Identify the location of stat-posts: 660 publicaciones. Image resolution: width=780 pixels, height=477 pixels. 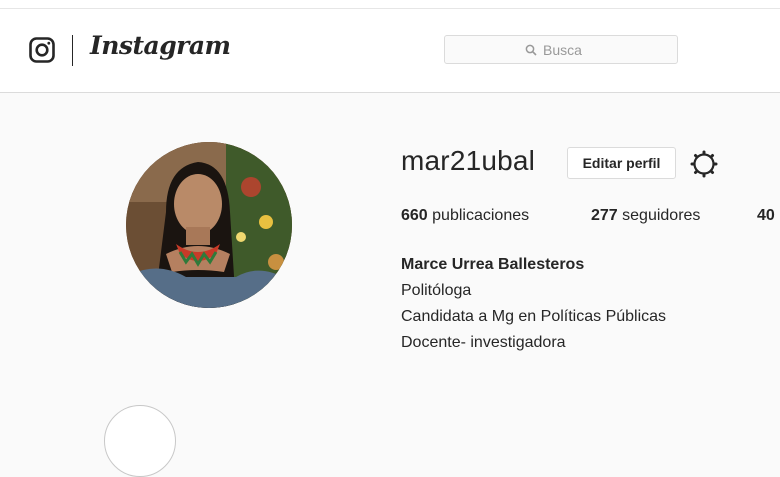
(465, 216).